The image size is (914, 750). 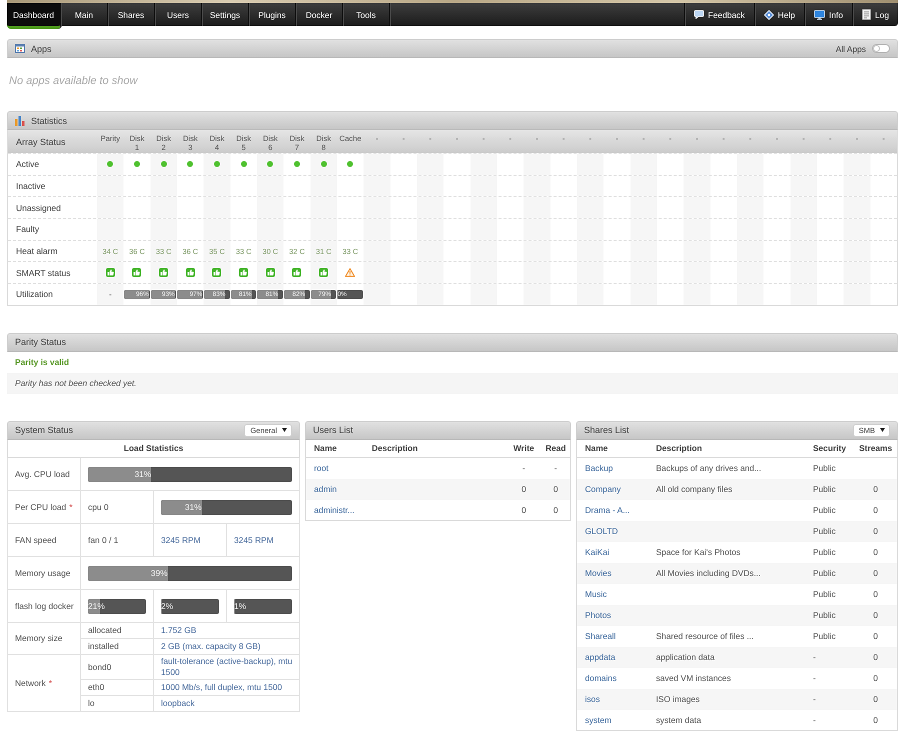 What do you see at coordinates (679, 719) in the screenshot?
I see `description-text: system data` at bounding box center [679, 719].